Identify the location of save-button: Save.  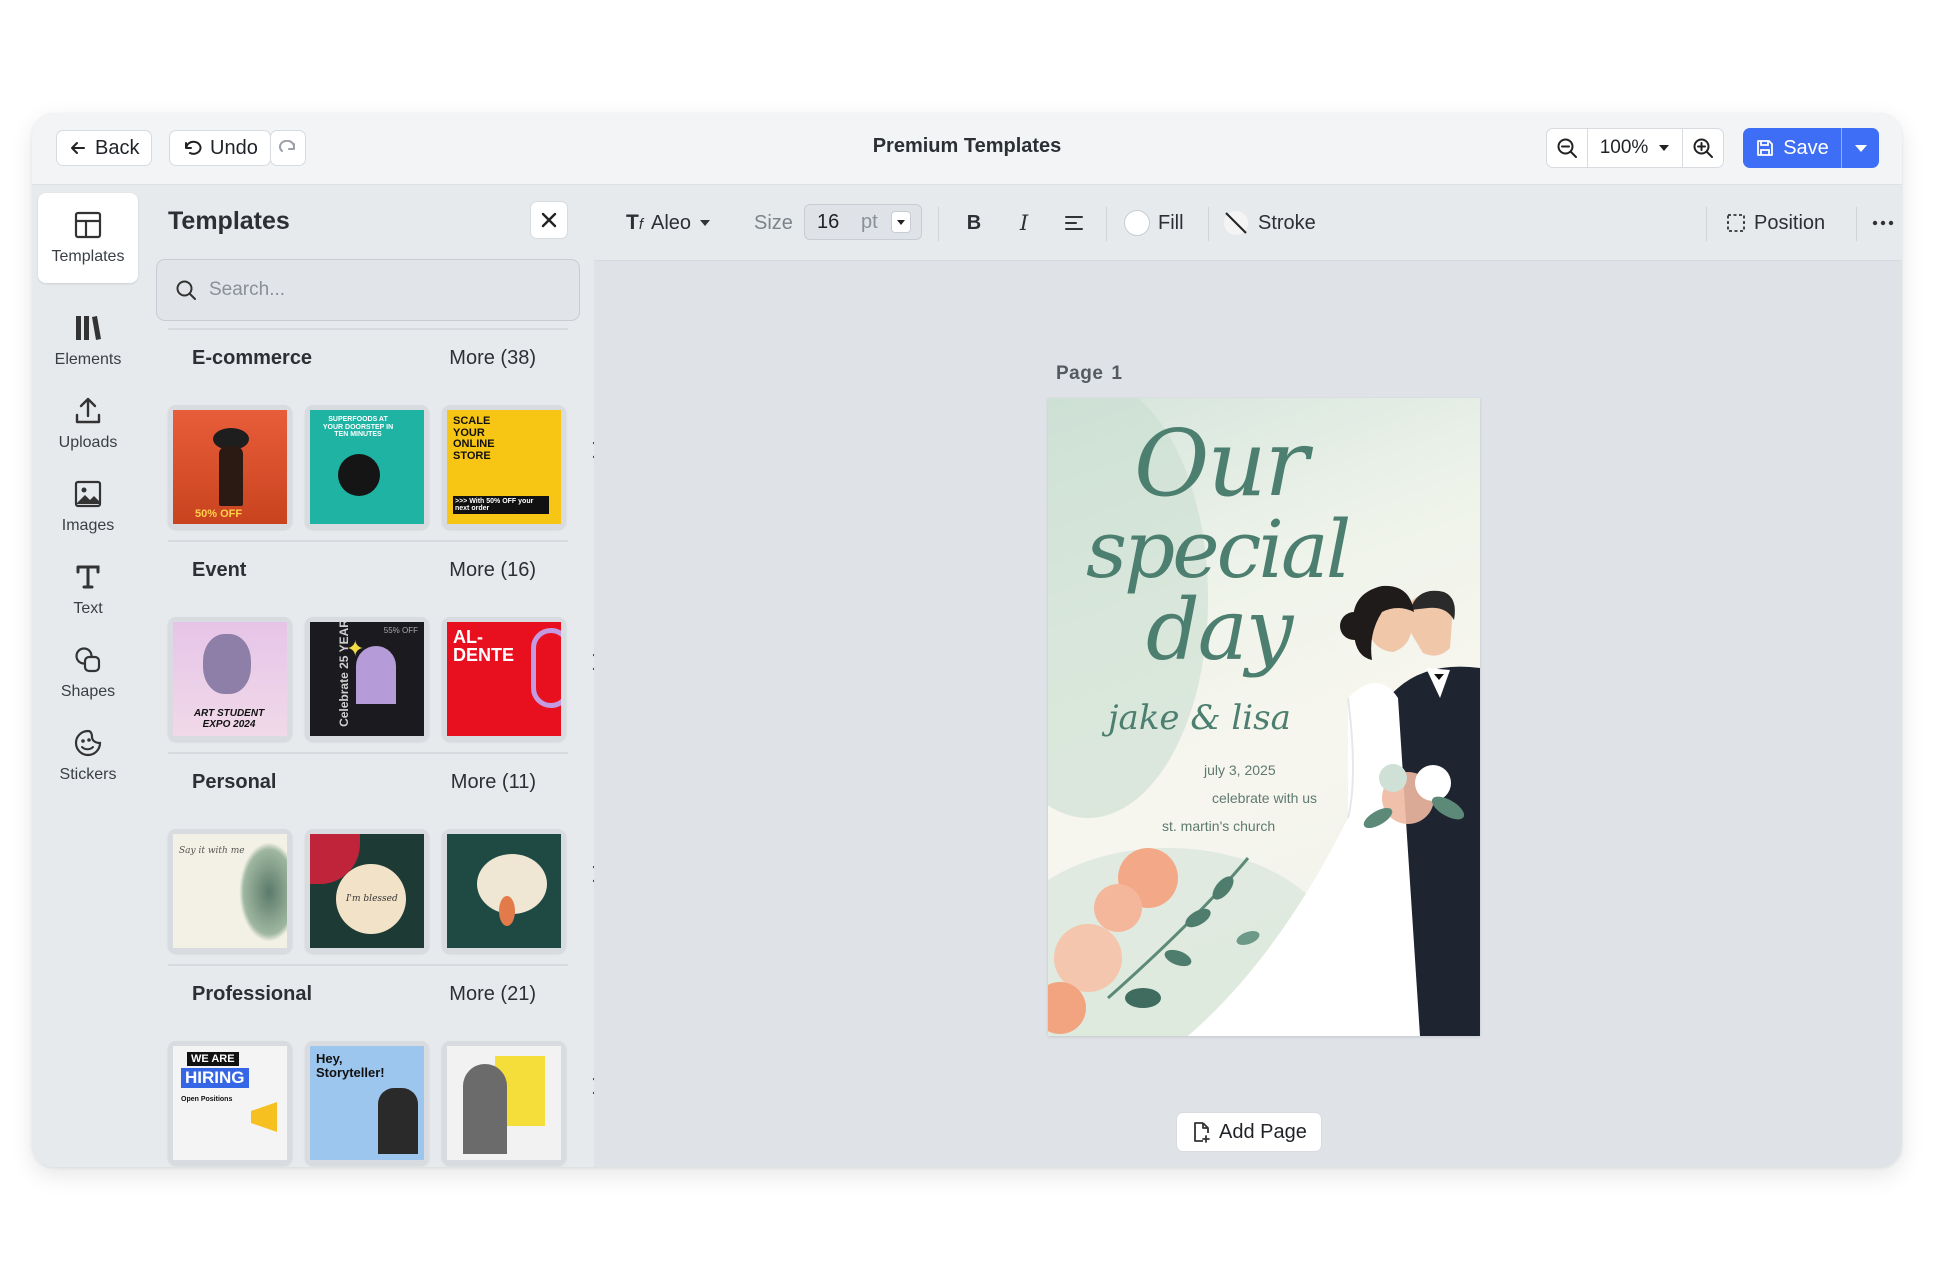
(1792, 148).